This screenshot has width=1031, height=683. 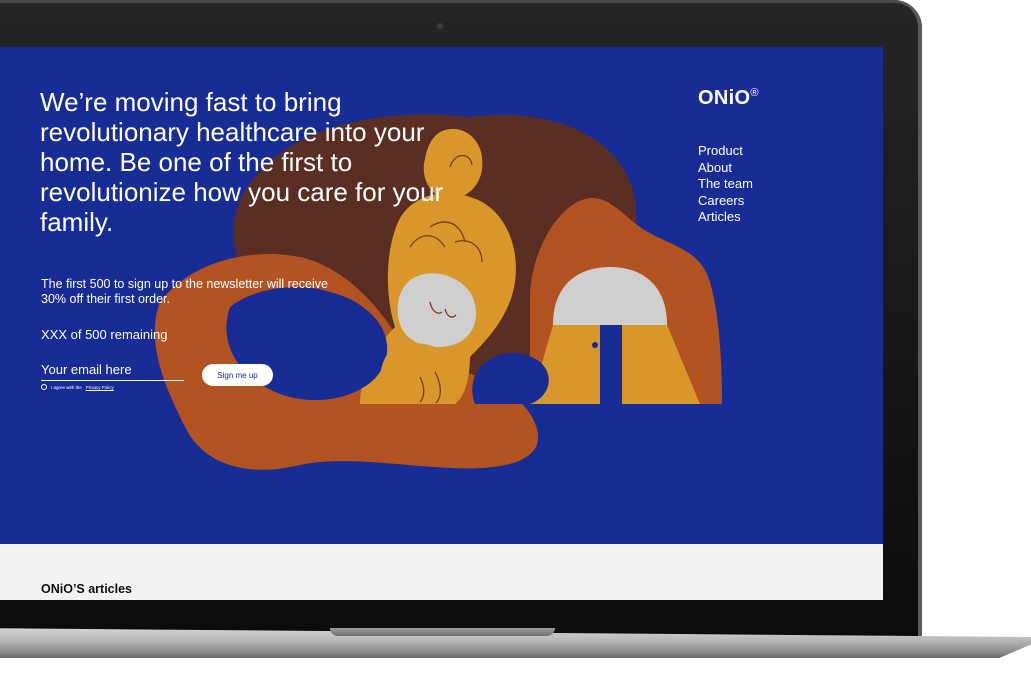 What do you see at coordinates (725, 217) in the screenshot?
I see `nav-item-articles: Articles` at bounding box center [725, 217].